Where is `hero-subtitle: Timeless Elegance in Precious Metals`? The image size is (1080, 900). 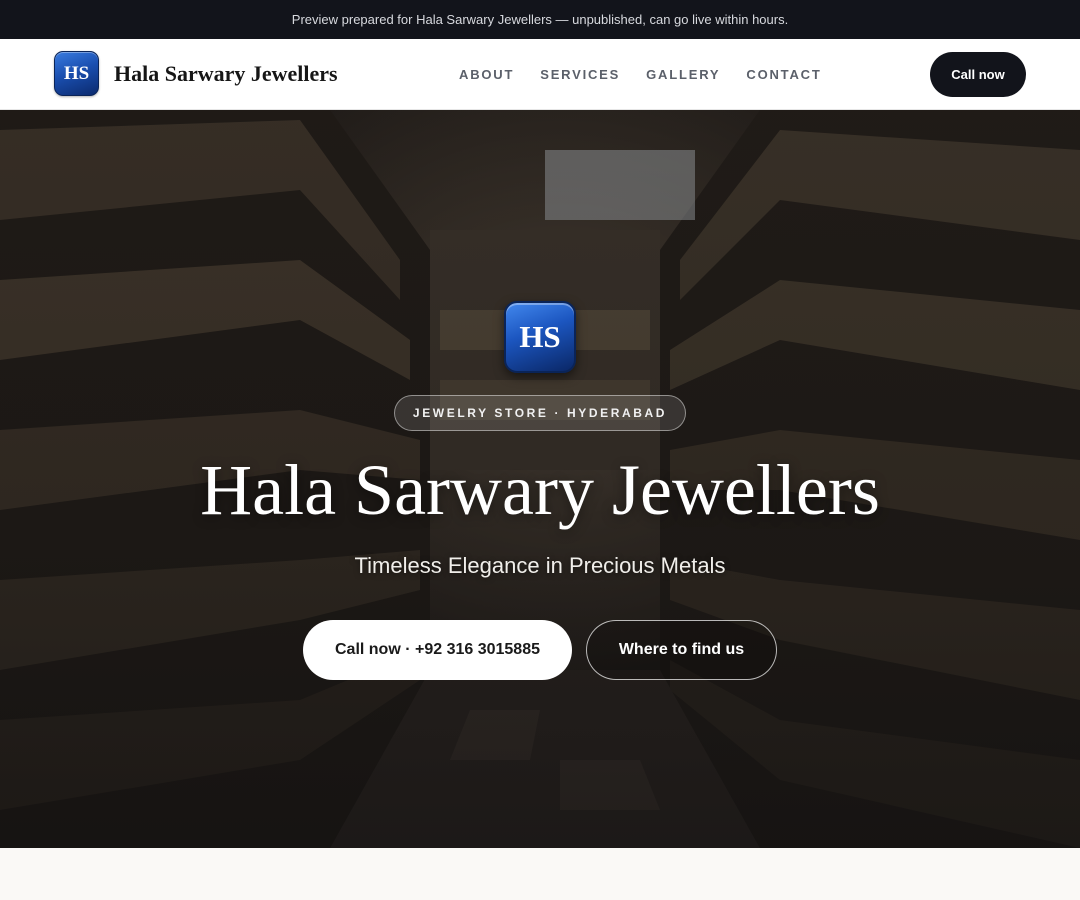 hero-subtitle: Timeless Elegance in Precious Metals is located at coordinates (540, 565).